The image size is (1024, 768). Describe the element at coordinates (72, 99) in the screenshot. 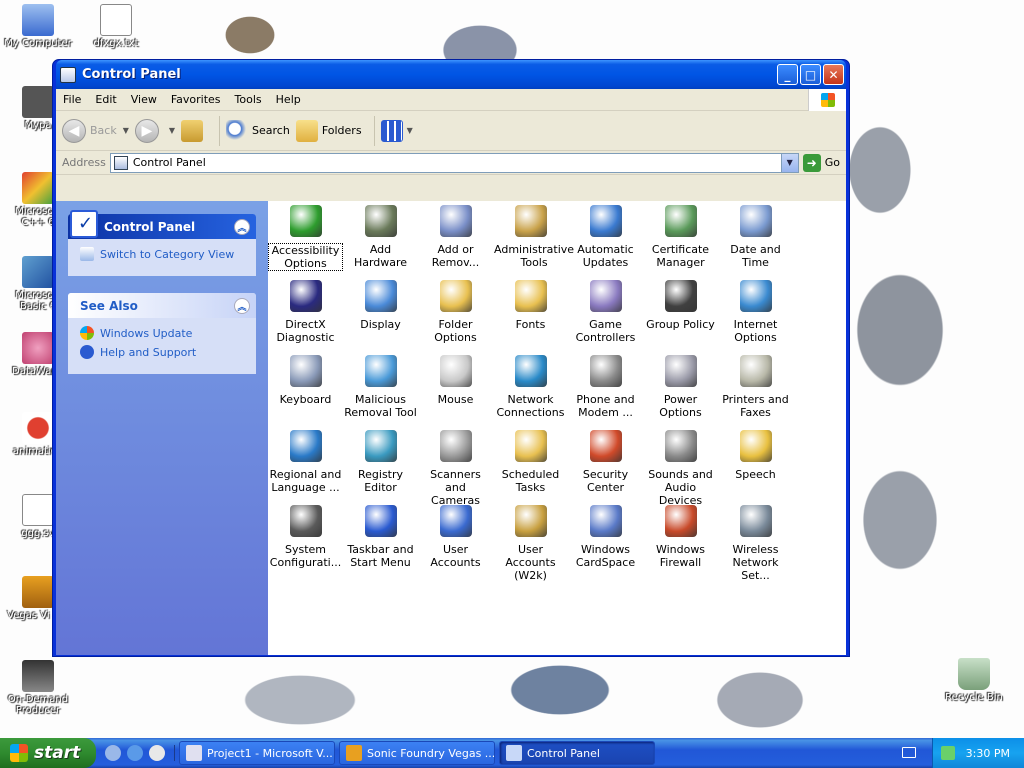

I see `menu-file: File` at that location.